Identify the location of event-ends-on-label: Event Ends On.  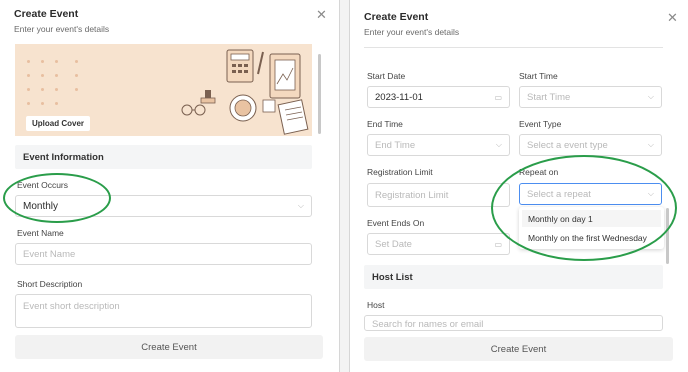
(396, 223).